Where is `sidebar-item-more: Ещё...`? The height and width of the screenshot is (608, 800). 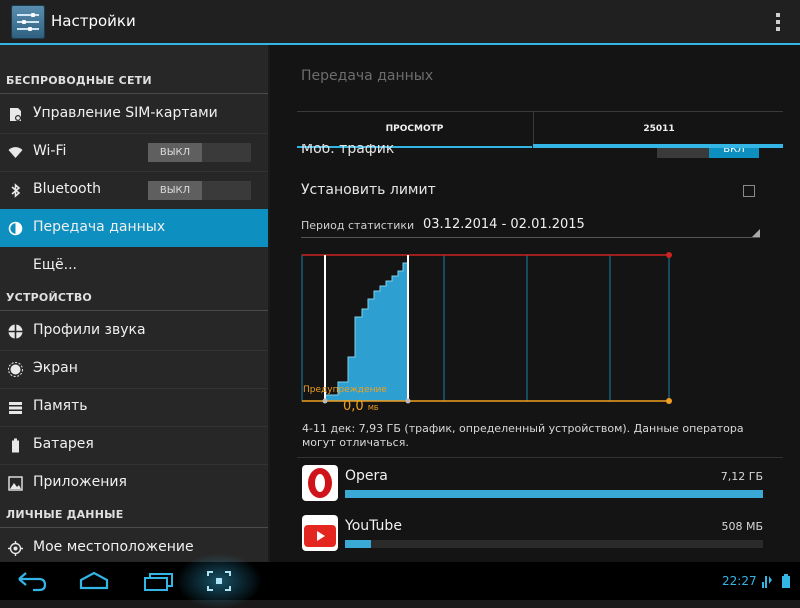 sidebar-item-more: Ещё... is located at coordinates (134, 266).